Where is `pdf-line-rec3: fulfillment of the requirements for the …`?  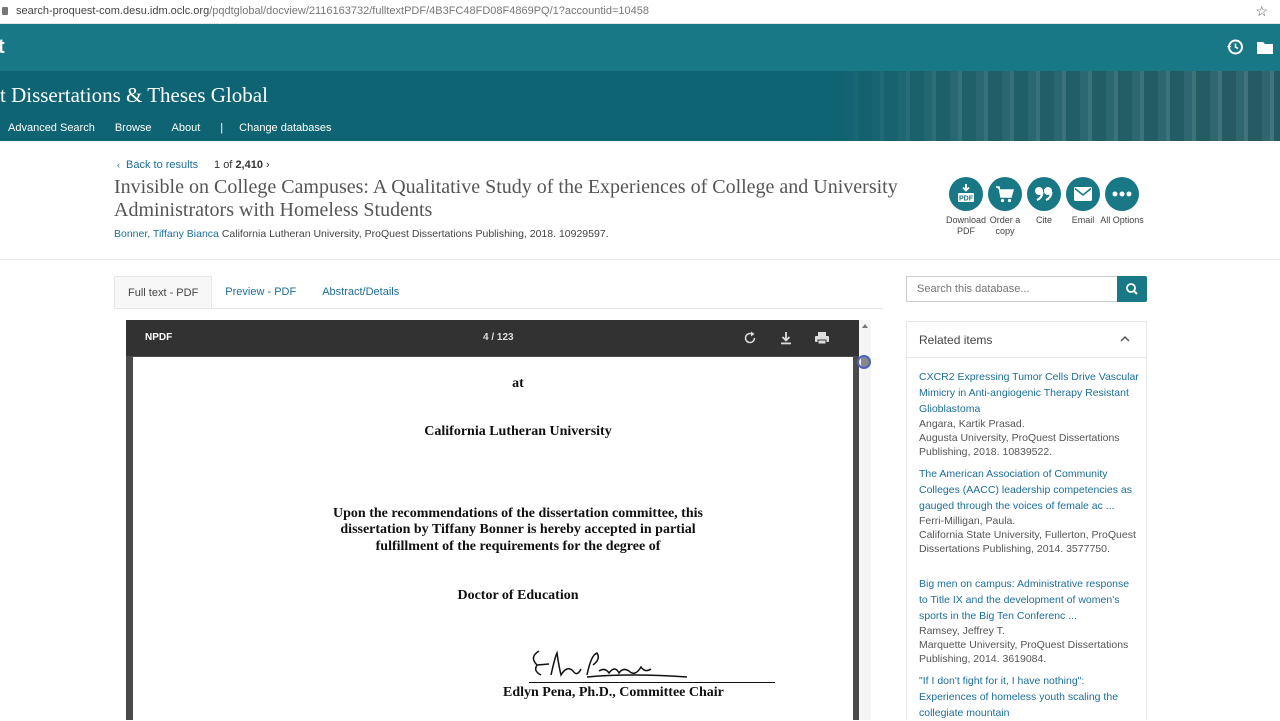 pdf-line-rec3: fulfillment of the requirements for the … is located at coordinates (518, 546).